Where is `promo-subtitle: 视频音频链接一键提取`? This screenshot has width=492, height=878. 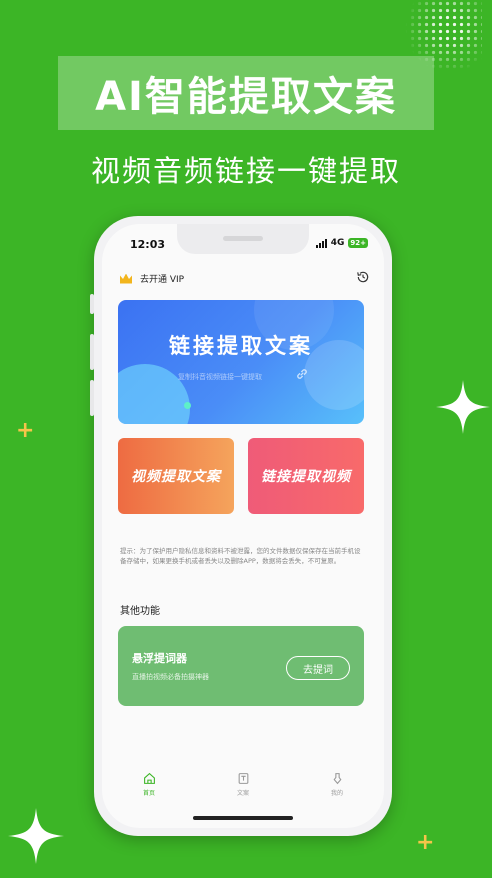
promo-subtitle: 视频音频链接一键提取 is located at coordinates (245, 171).